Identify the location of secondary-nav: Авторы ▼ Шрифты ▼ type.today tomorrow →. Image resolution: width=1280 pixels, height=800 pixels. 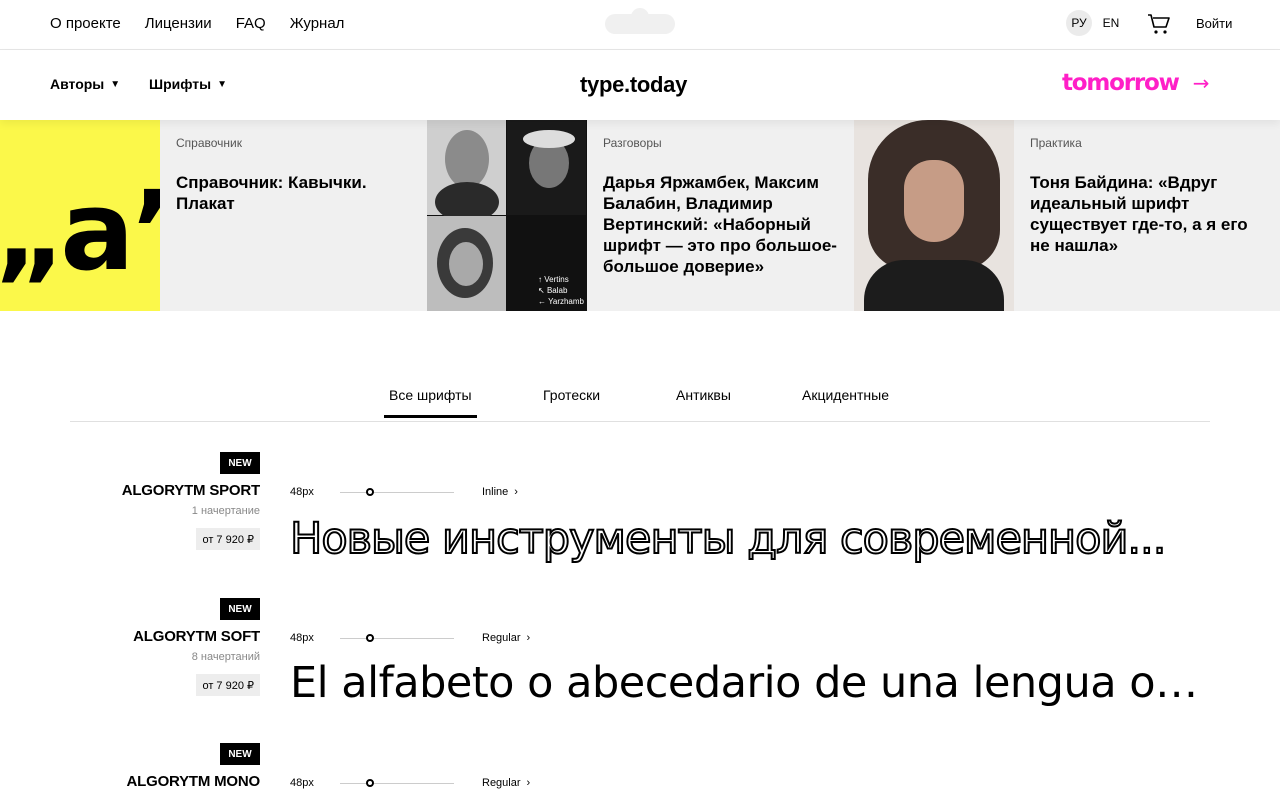
(640, 85).